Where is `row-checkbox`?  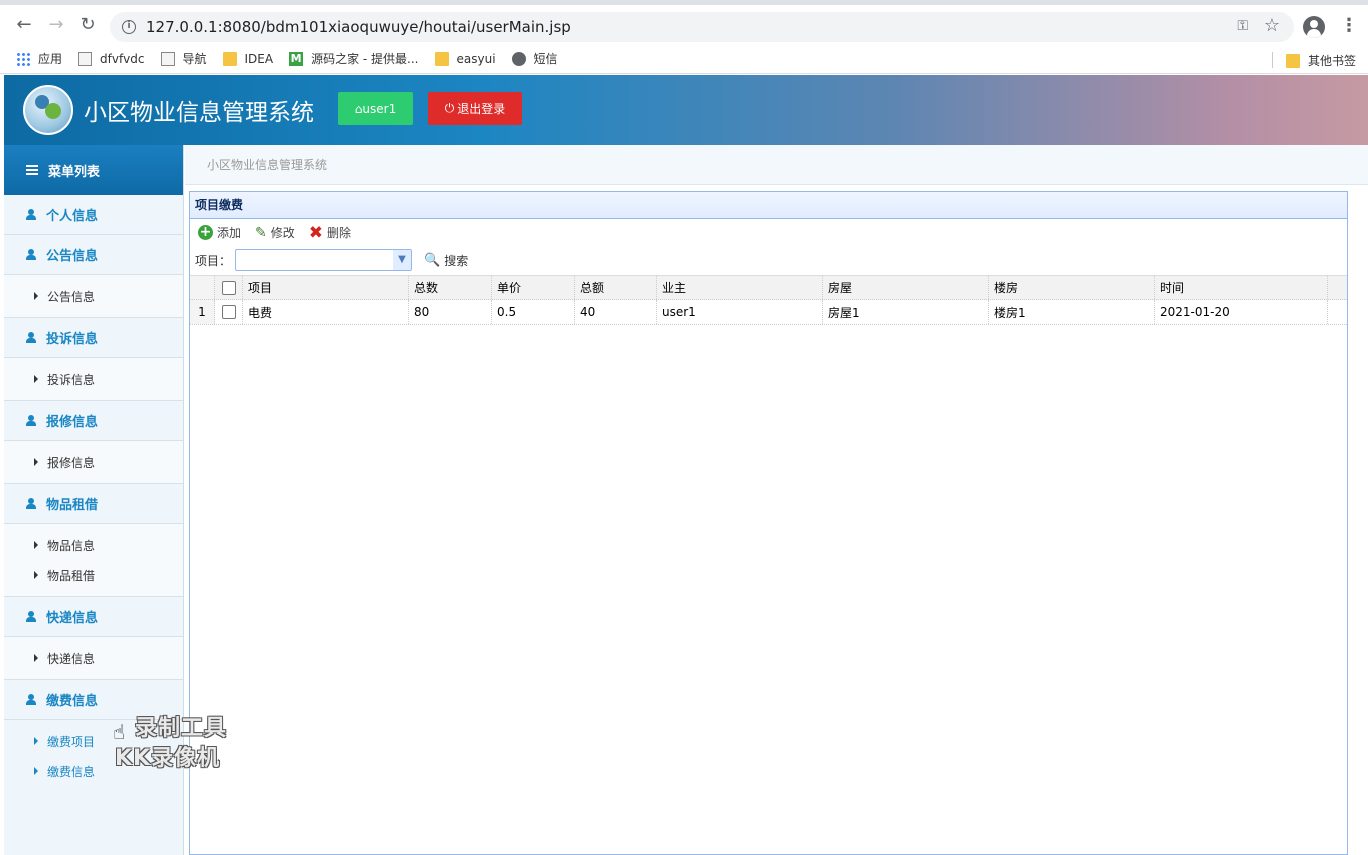
row-checkbox is located at coordinates (228, 312).